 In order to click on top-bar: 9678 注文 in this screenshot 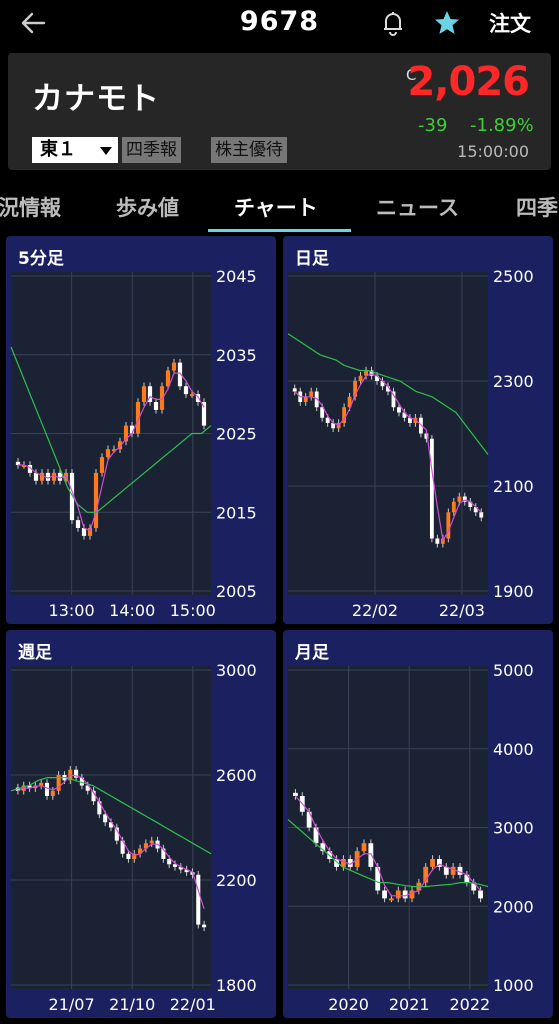, I will do `click(279, 23)`.